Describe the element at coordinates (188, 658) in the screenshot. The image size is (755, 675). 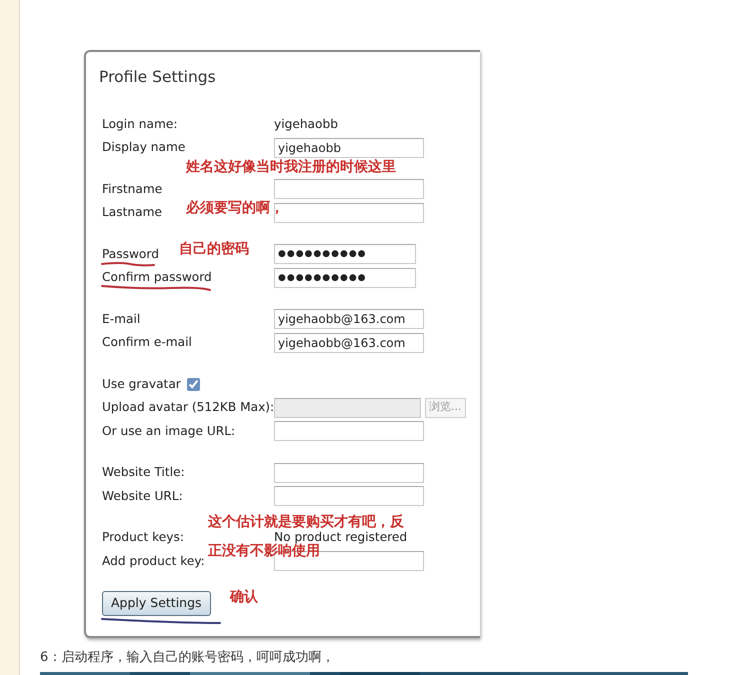
I see `caption-text: 6：启动程序，输入自己的账号密码，呵呵成功啊，` at that location.